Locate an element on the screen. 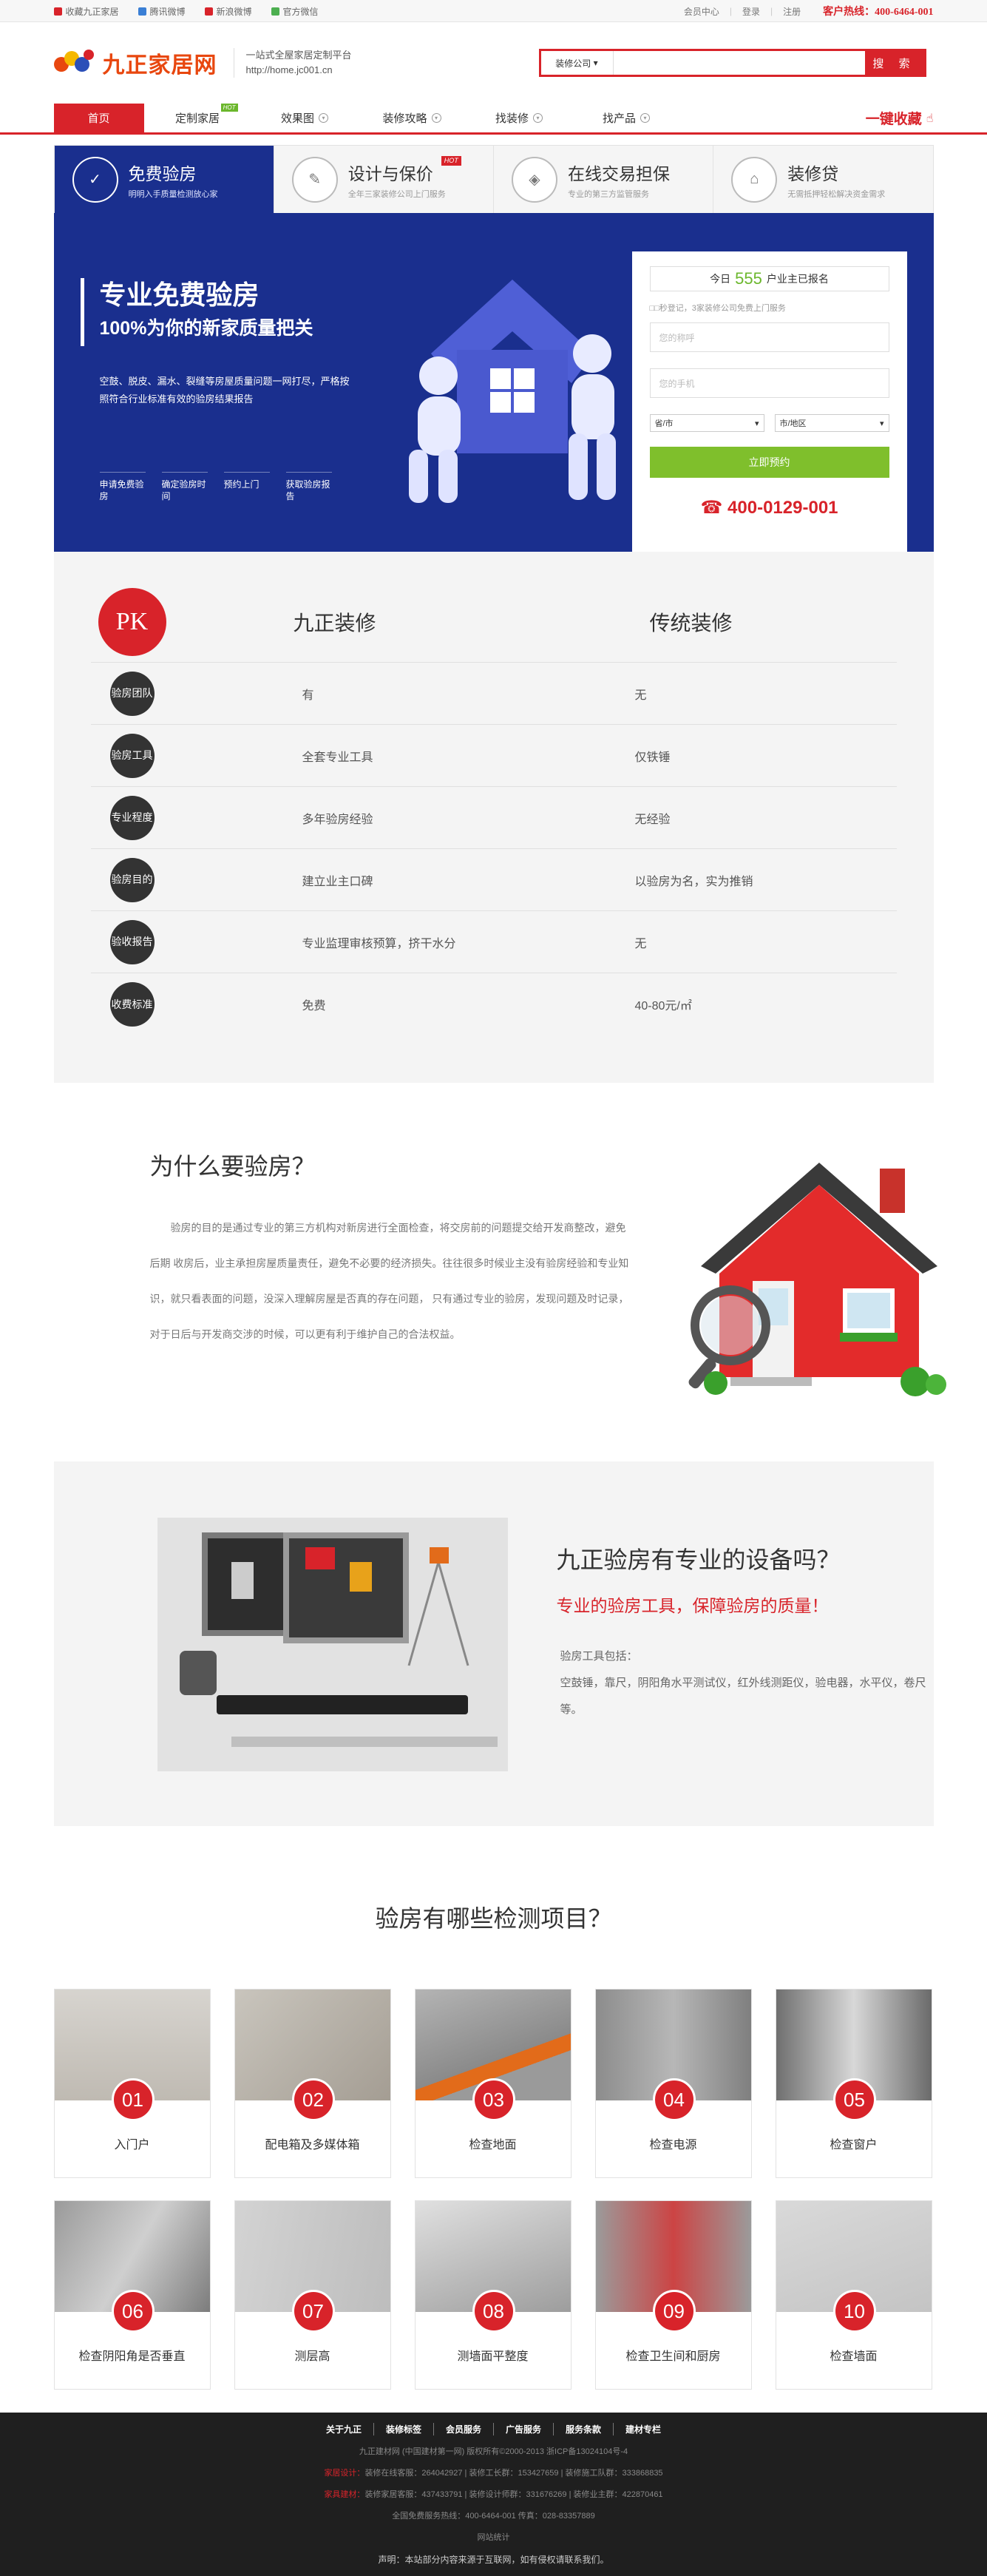 The width and height of the screenshot is (987, 2576). footer-link: 会员服务 is located at coordinates (464, 2429).